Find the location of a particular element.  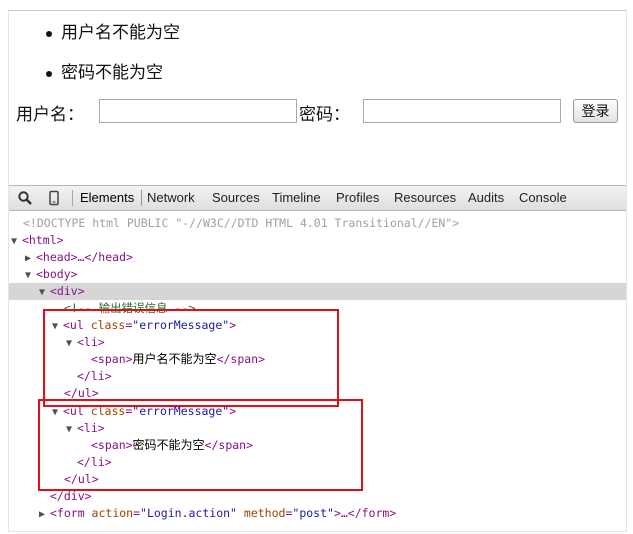

tab-sources: Sources is located at coordinates (236, 197).